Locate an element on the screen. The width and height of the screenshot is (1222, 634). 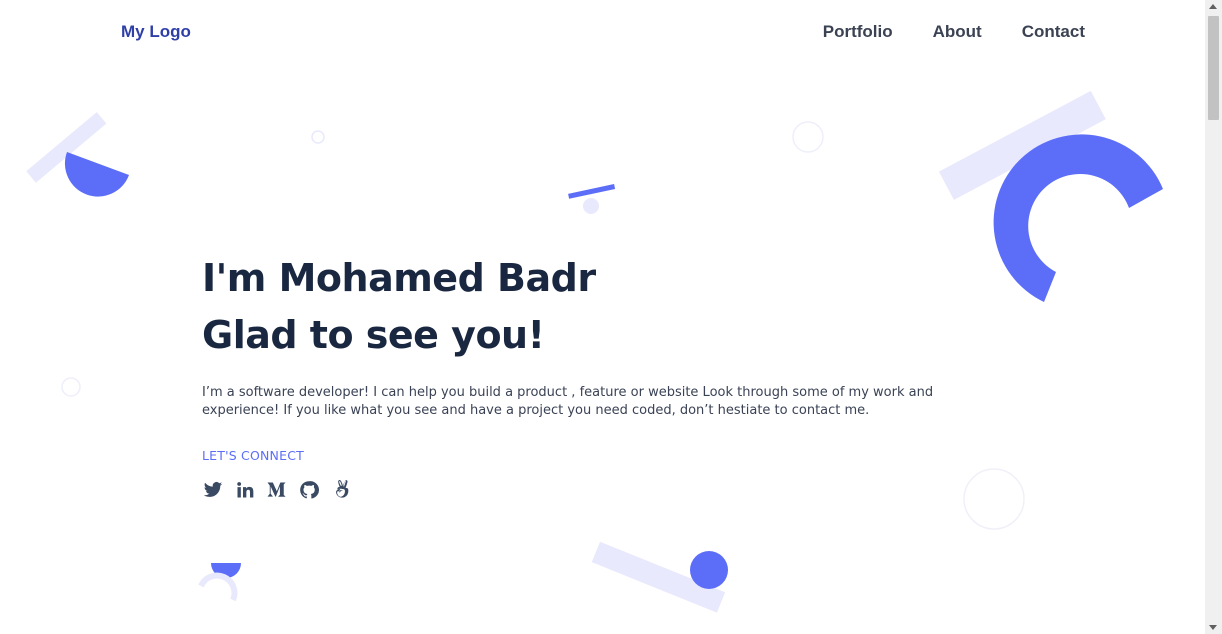
hero-title-line2: Glad to see you! is located at coordinates (373, 335).